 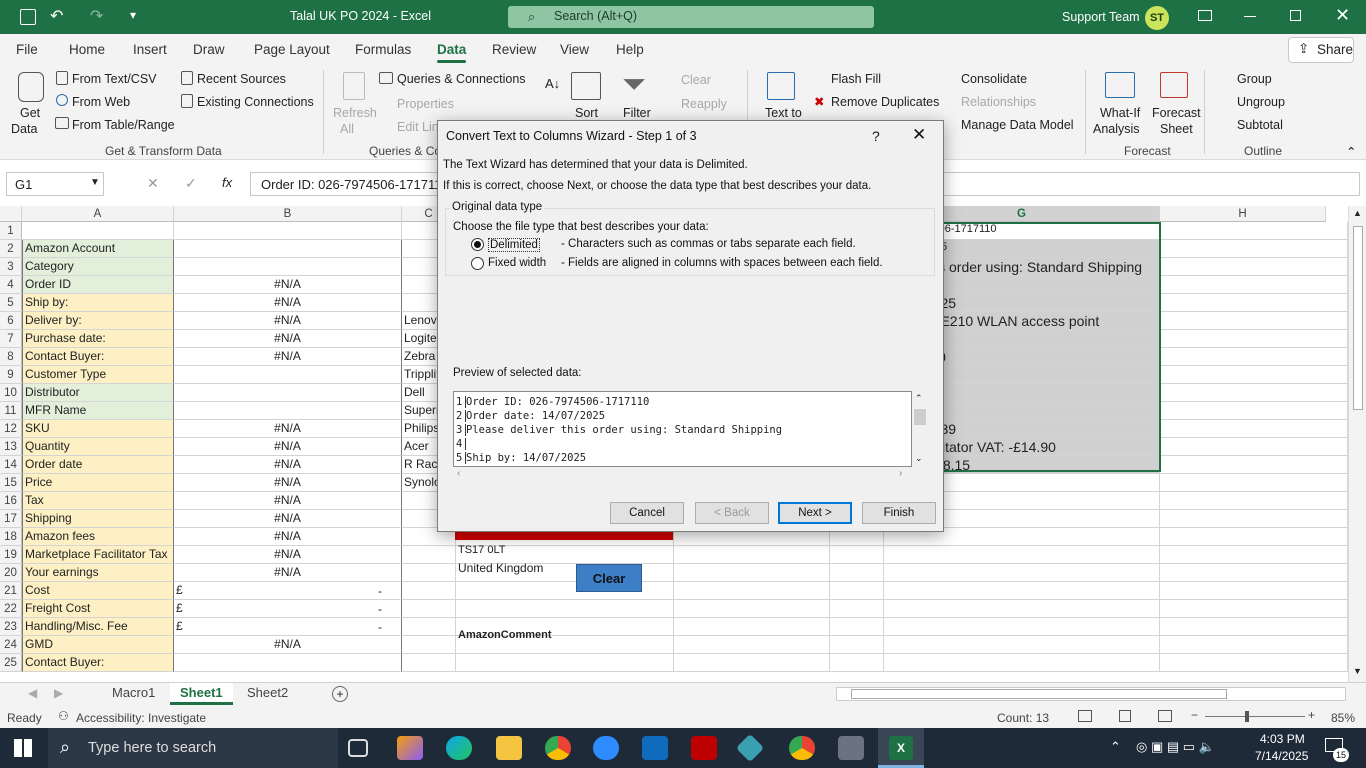 I want to click on forecast-sheet-label: Sheet, so click(x=1176, y=129).